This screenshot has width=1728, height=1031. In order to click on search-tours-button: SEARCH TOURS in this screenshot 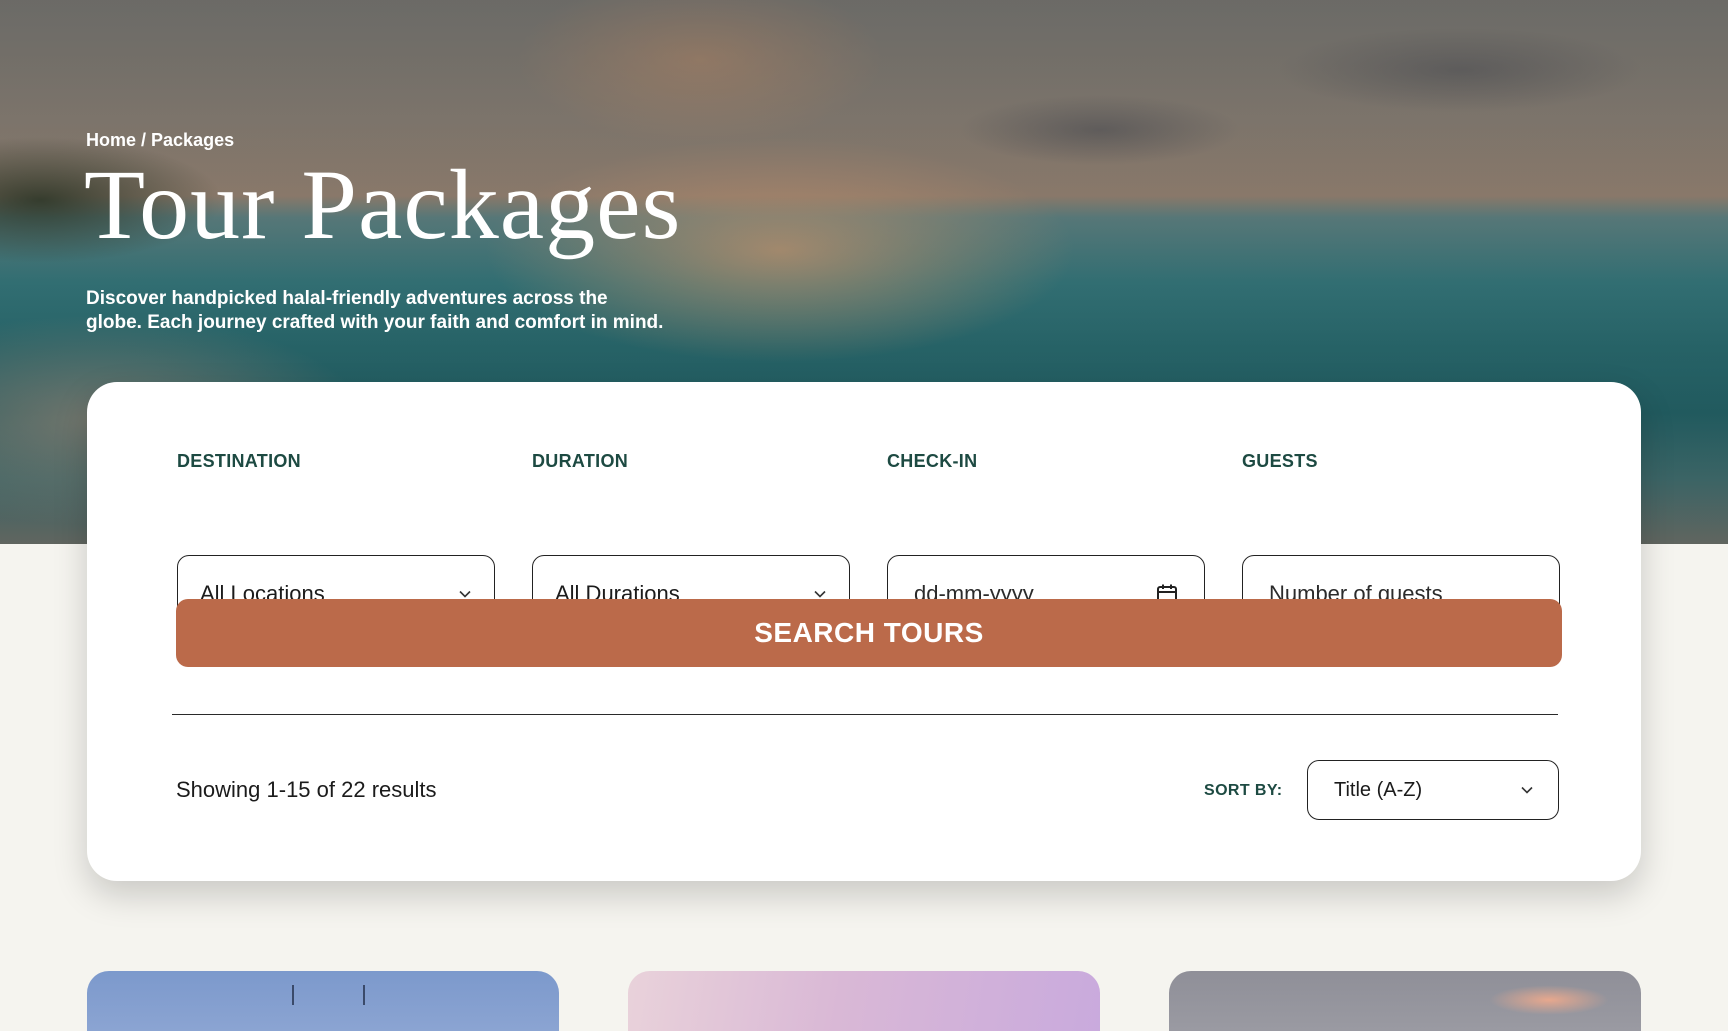, I will do `click(869, 633)`.